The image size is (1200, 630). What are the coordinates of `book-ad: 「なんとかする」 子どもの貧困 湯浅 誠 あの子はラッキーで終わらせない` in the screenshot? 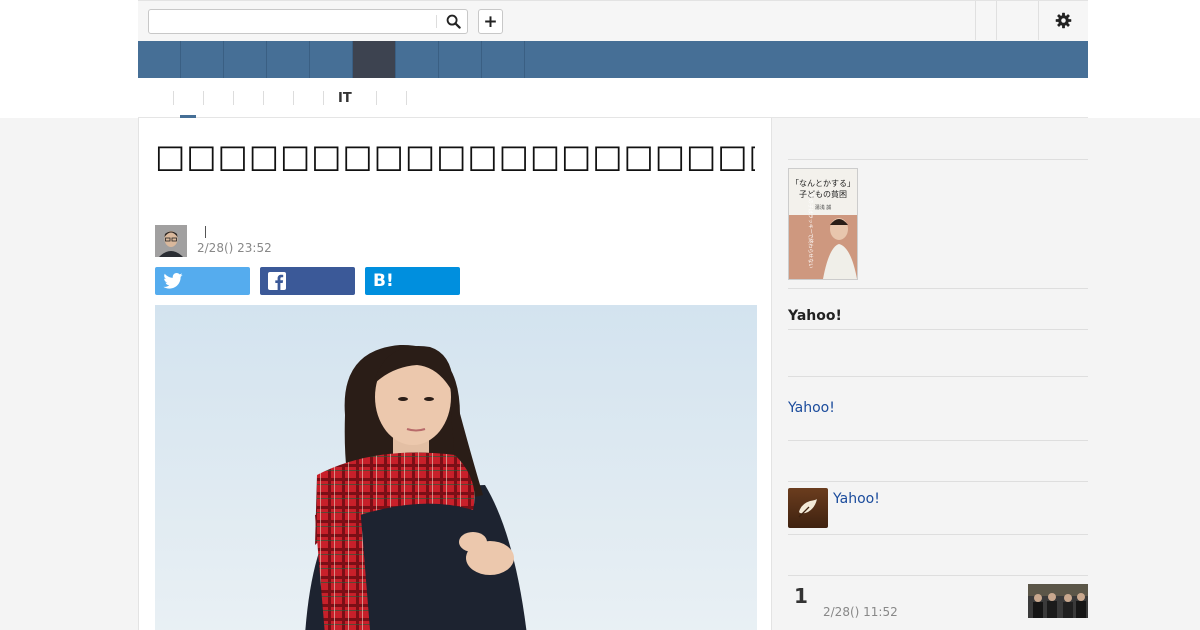 It's located at (823, 224).